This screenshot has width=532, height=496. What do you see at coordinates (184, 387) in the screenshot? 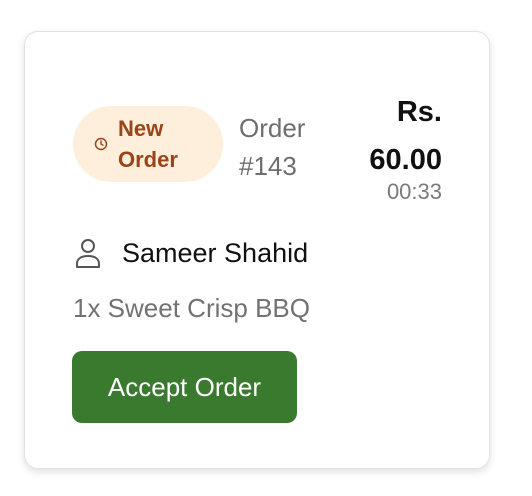
I see `accept-order-button: Accept Order` at bounding box center [184, 387].